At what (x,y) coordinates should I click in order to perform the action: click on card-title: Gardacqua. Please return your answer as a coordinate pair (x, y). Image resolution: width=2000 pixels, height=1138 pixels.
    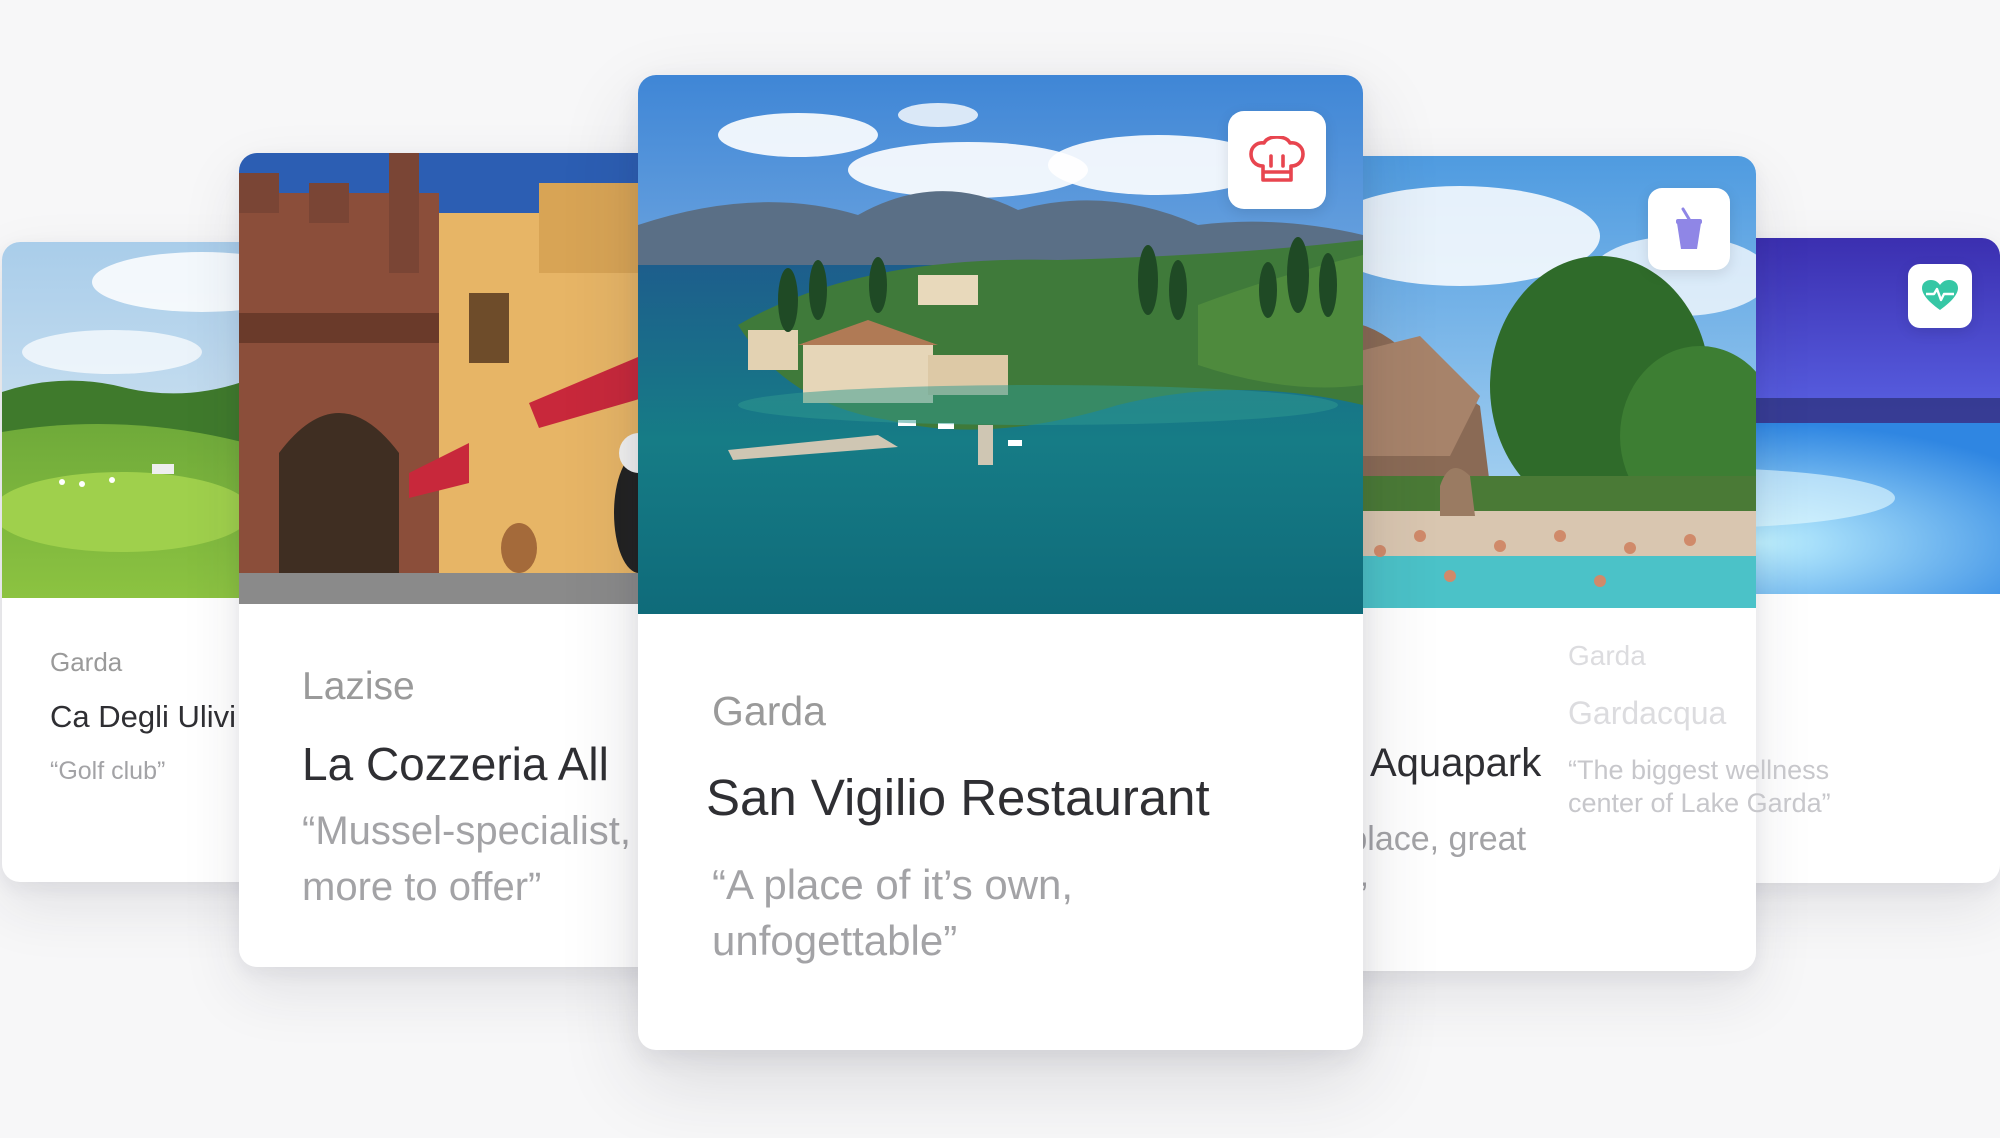
    Looking at the image, I should click on (1647, 713).